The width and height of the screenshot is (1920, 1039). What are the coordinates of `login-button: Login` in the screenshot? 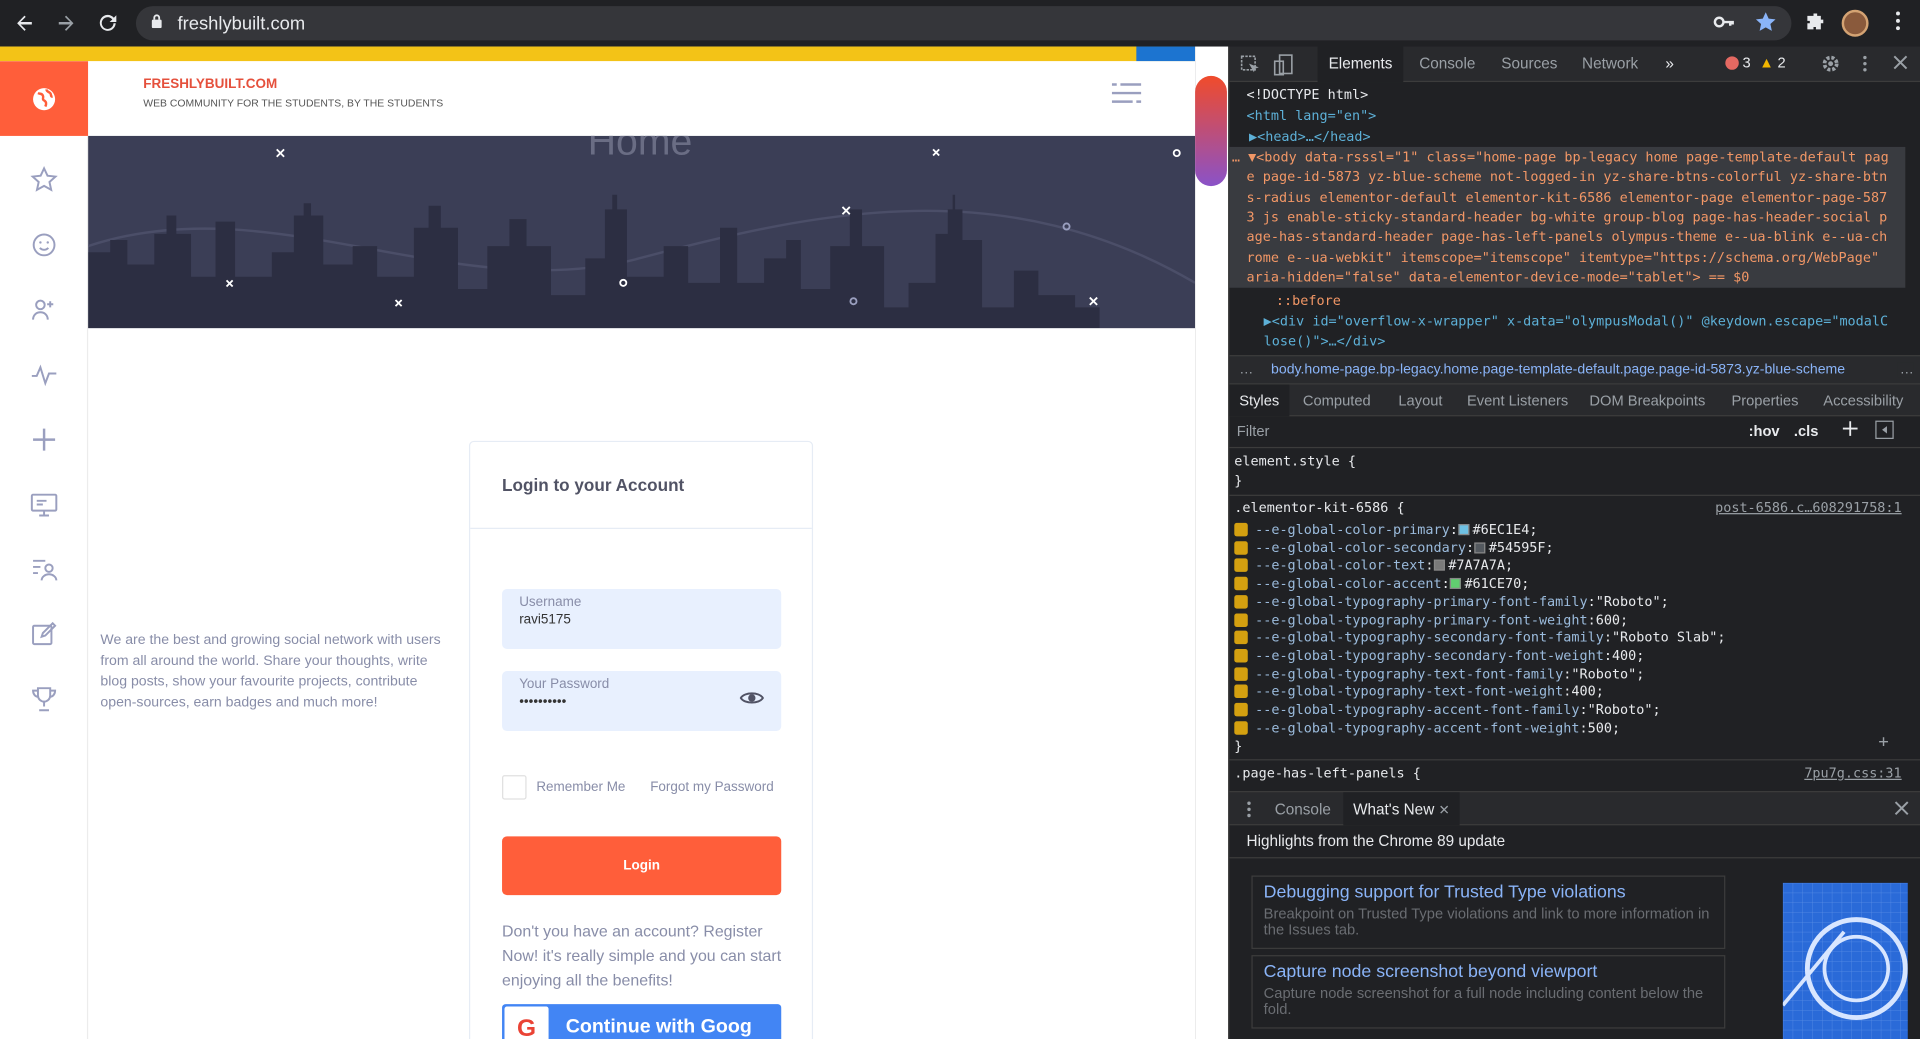 It's located at (642, 866).